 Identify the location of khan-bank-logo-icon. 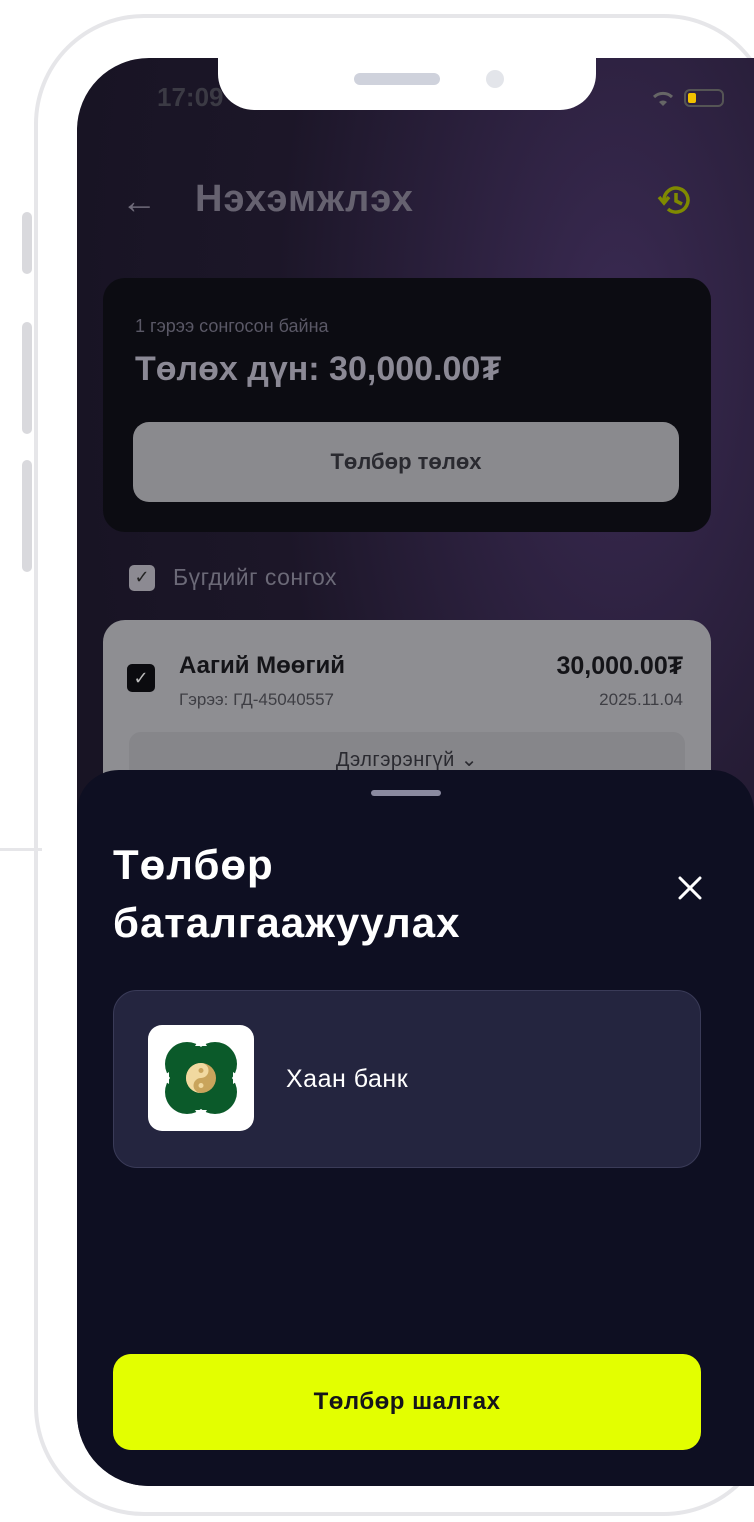
(201, 1078).